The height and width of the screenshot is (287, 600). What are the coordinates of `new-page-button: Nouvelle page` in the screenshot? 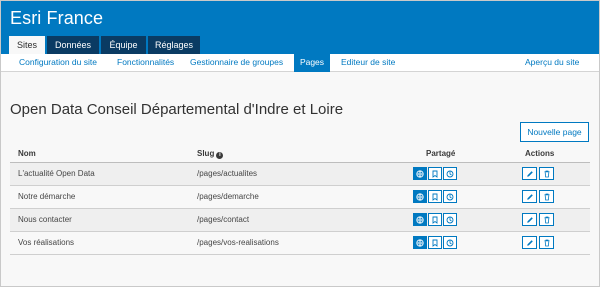 It's located at (554, 132).